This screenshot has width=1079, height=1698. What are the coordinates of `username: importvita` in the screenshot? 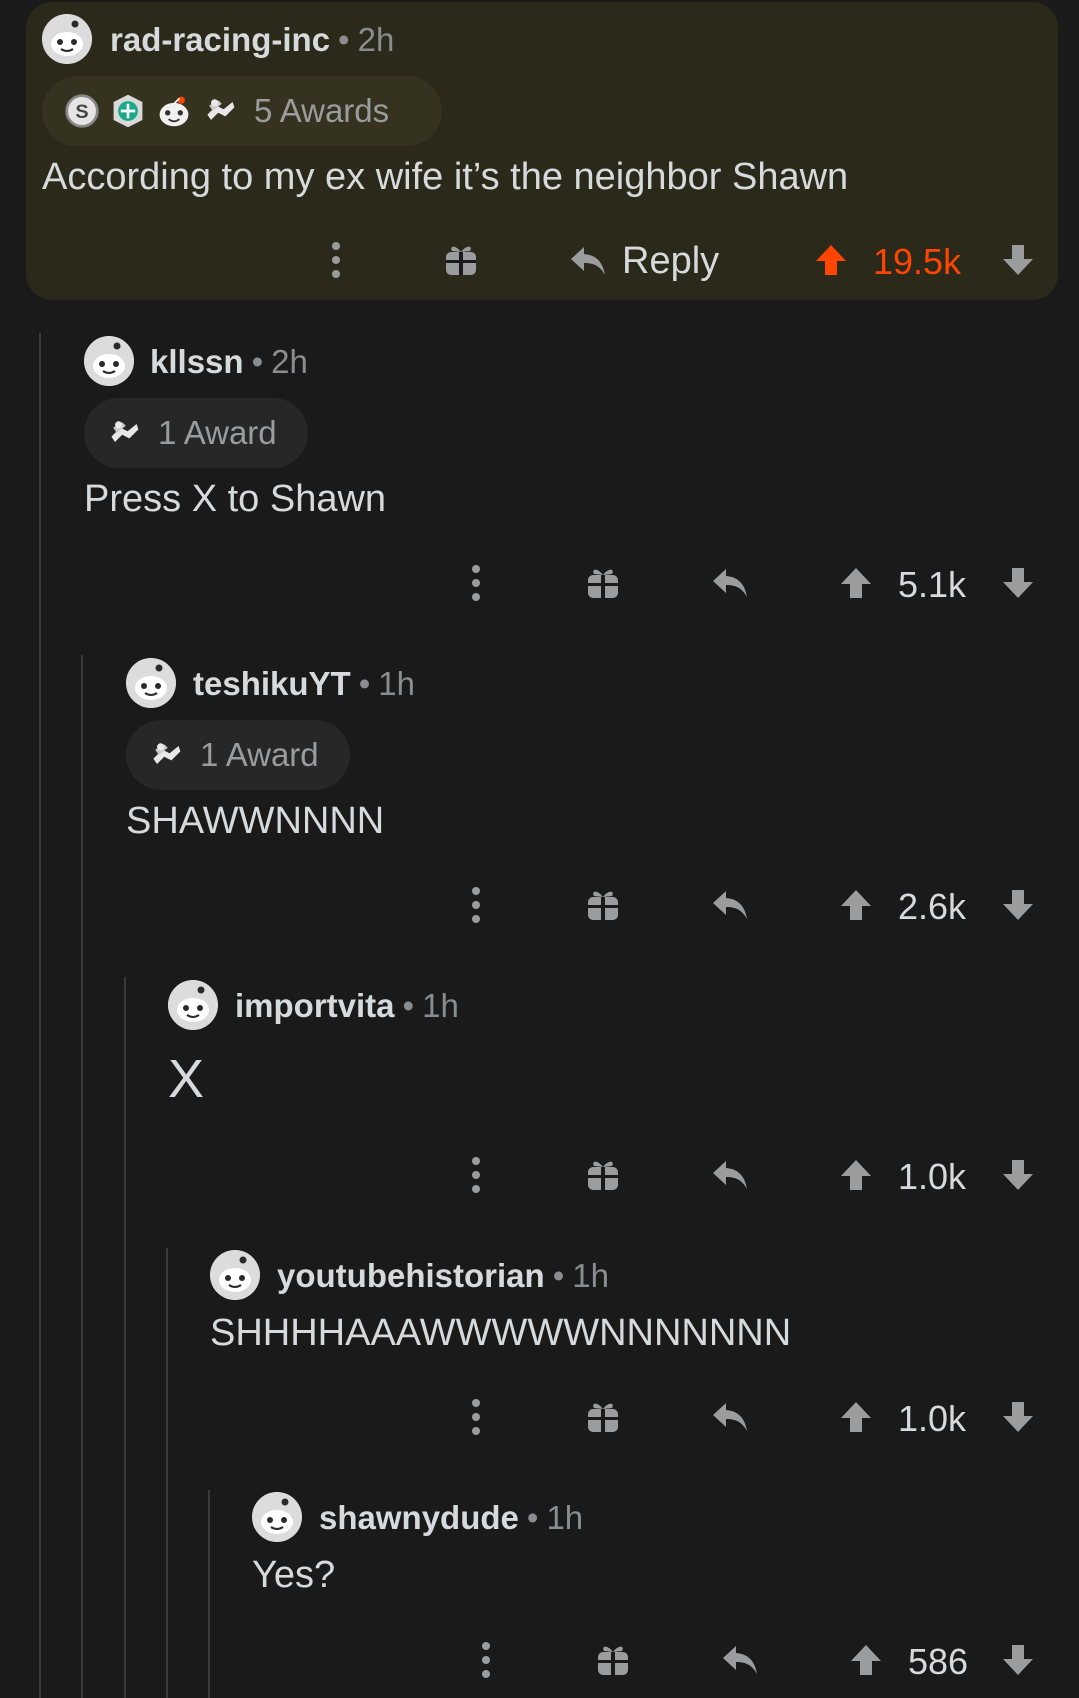 It's located at (315, 1005).